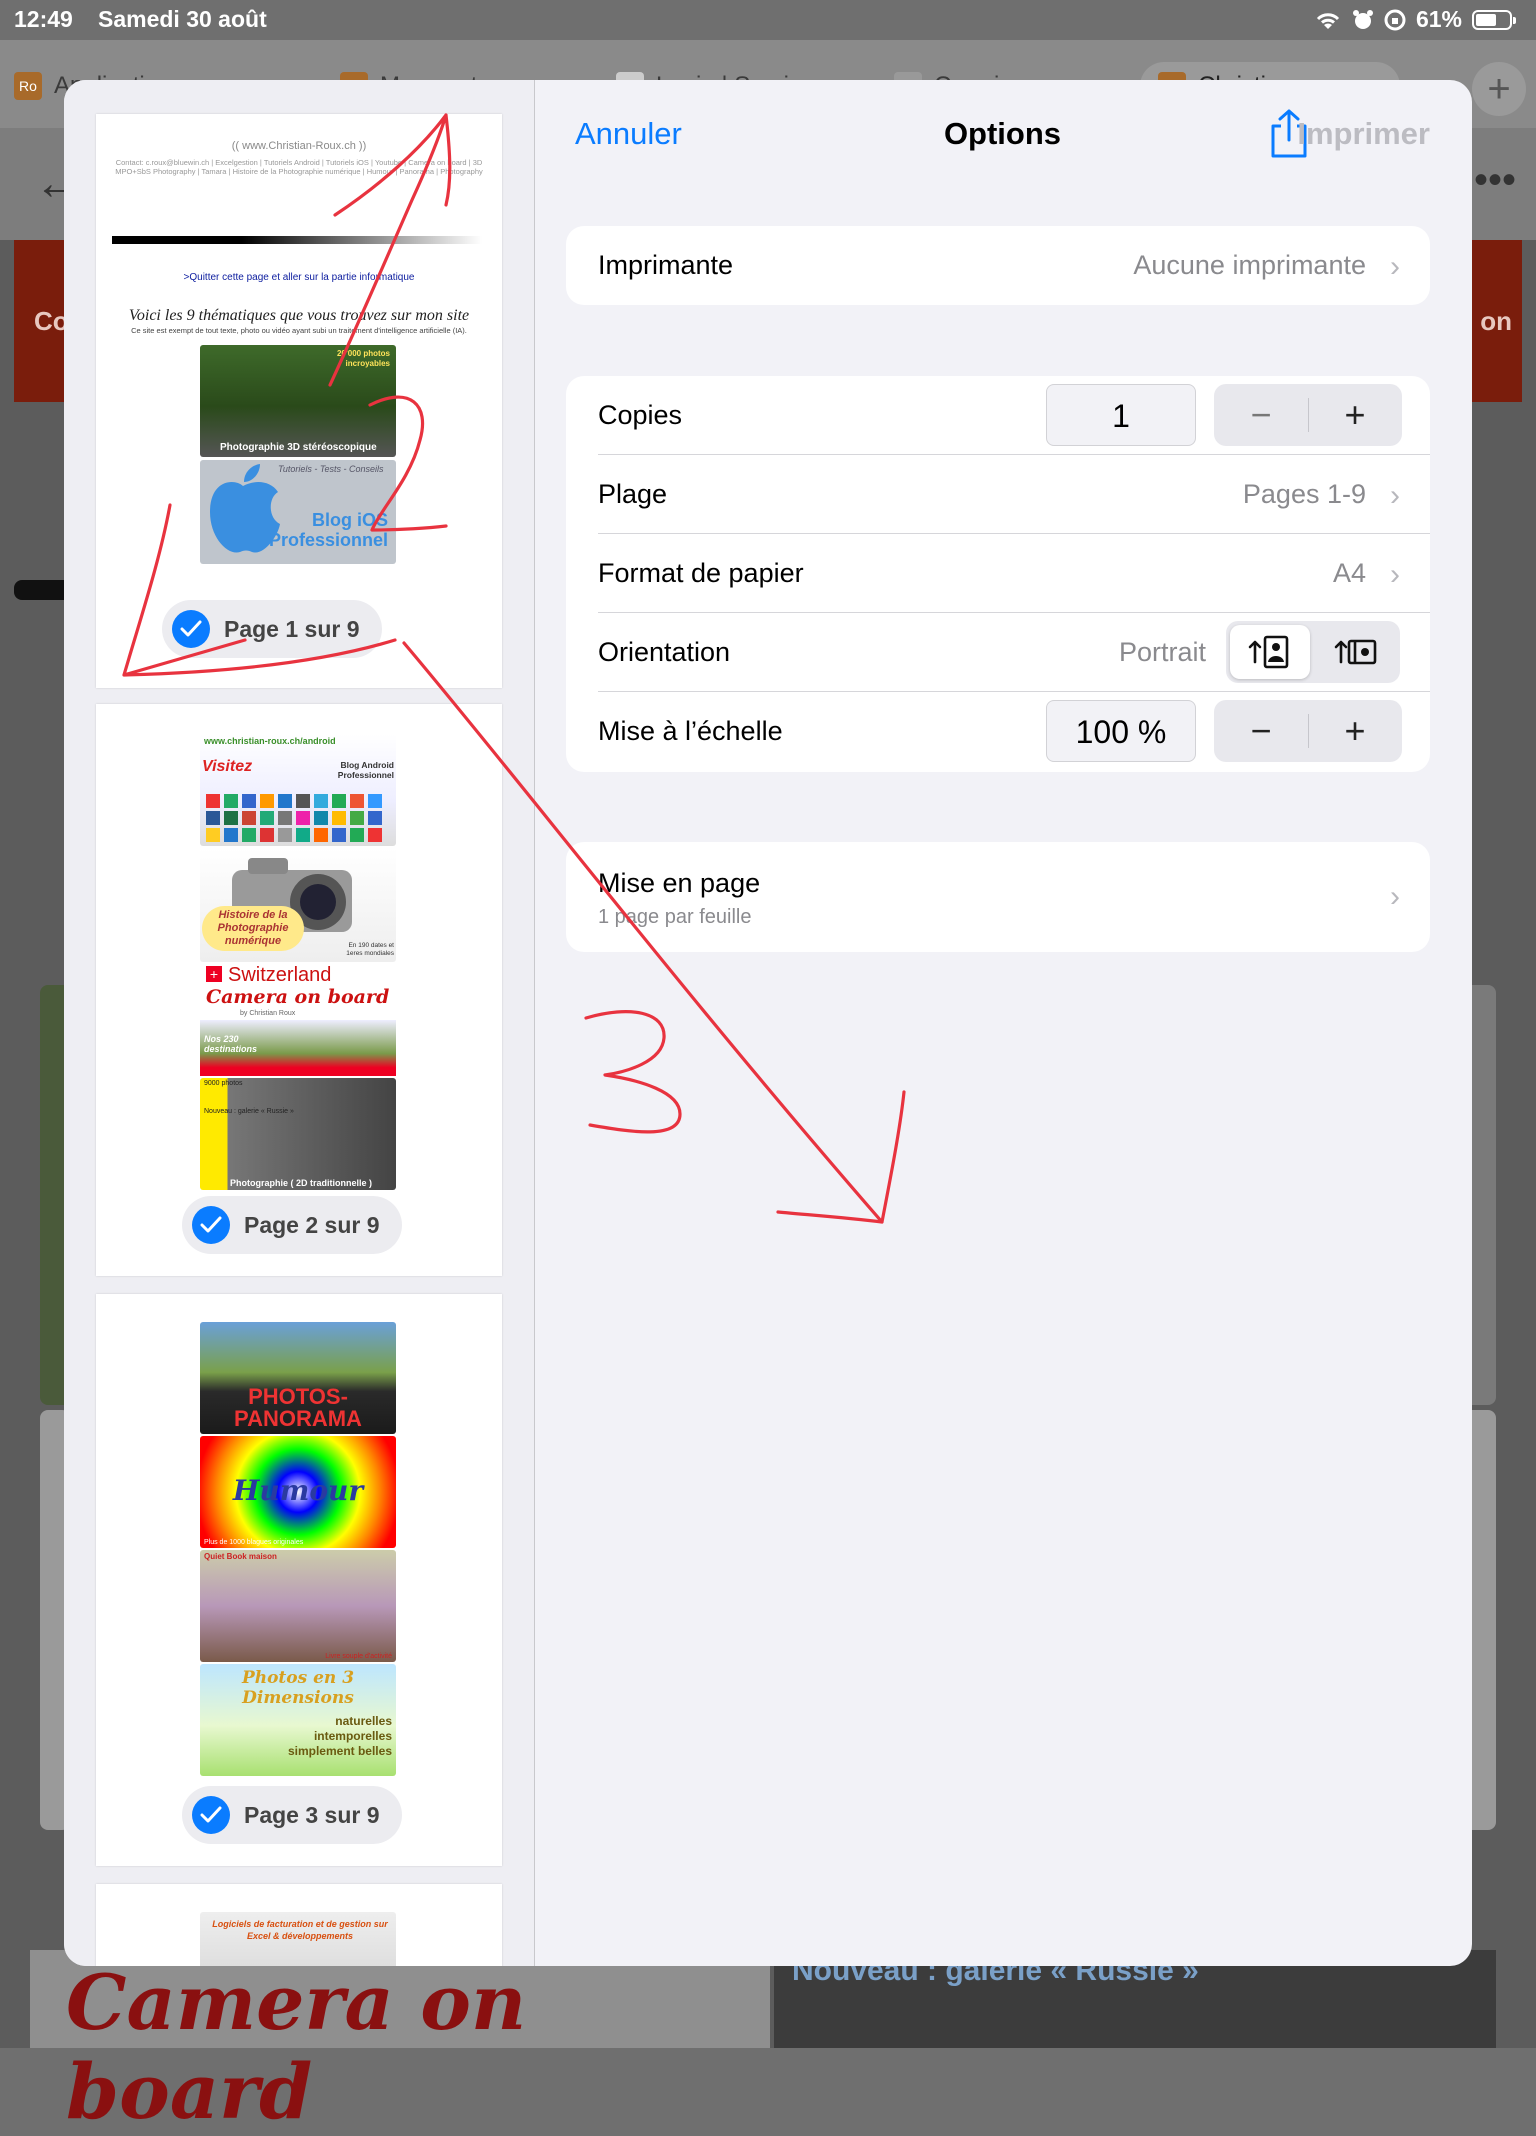 The width and height of the screenshot is (1536, 2136). Describe the element at coordinates (231, 1044) in the screenshot. I see `banner-destinations: Nos 230 destinations` at that location.